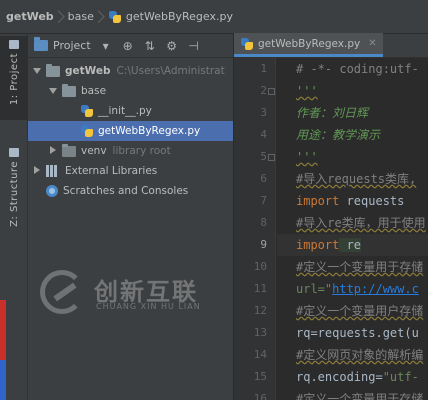 Image resolution: width=428 pixels, height=400 pixels. Describe the element at coordinates (260, 288) in the screenshot. I see `line-number: 11` at that location.